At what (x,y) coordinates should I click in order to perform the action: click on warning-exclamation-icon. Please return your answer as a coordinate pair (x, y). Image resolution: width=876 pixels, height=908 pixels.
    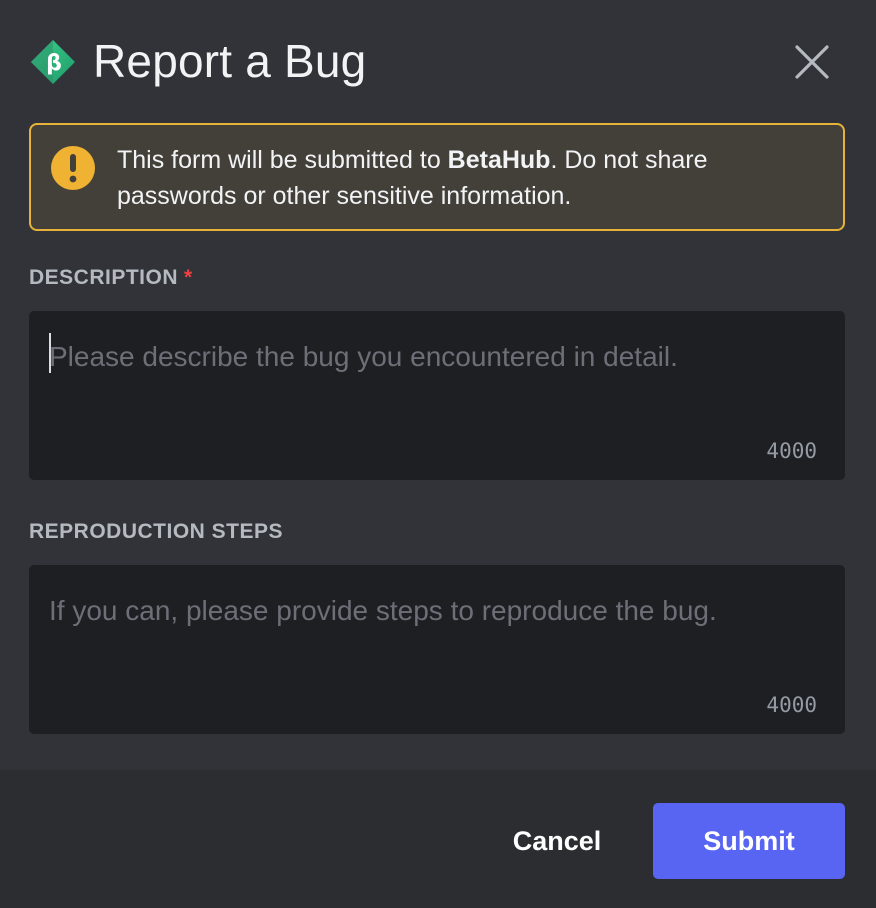
    Looking at the image, I should click on (73, 168).